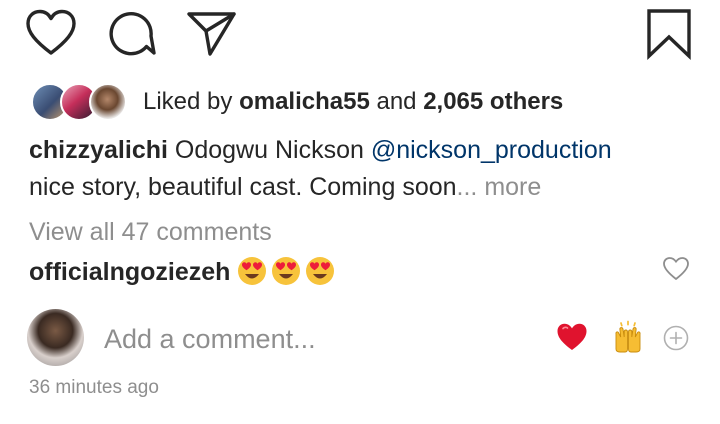 The height and width of the screenshot is (424, 720). What do you see at coordinates (491, 150) in the screenshot?
I see `caption-mention: @nickson_production` at bounding box center [491, 150].